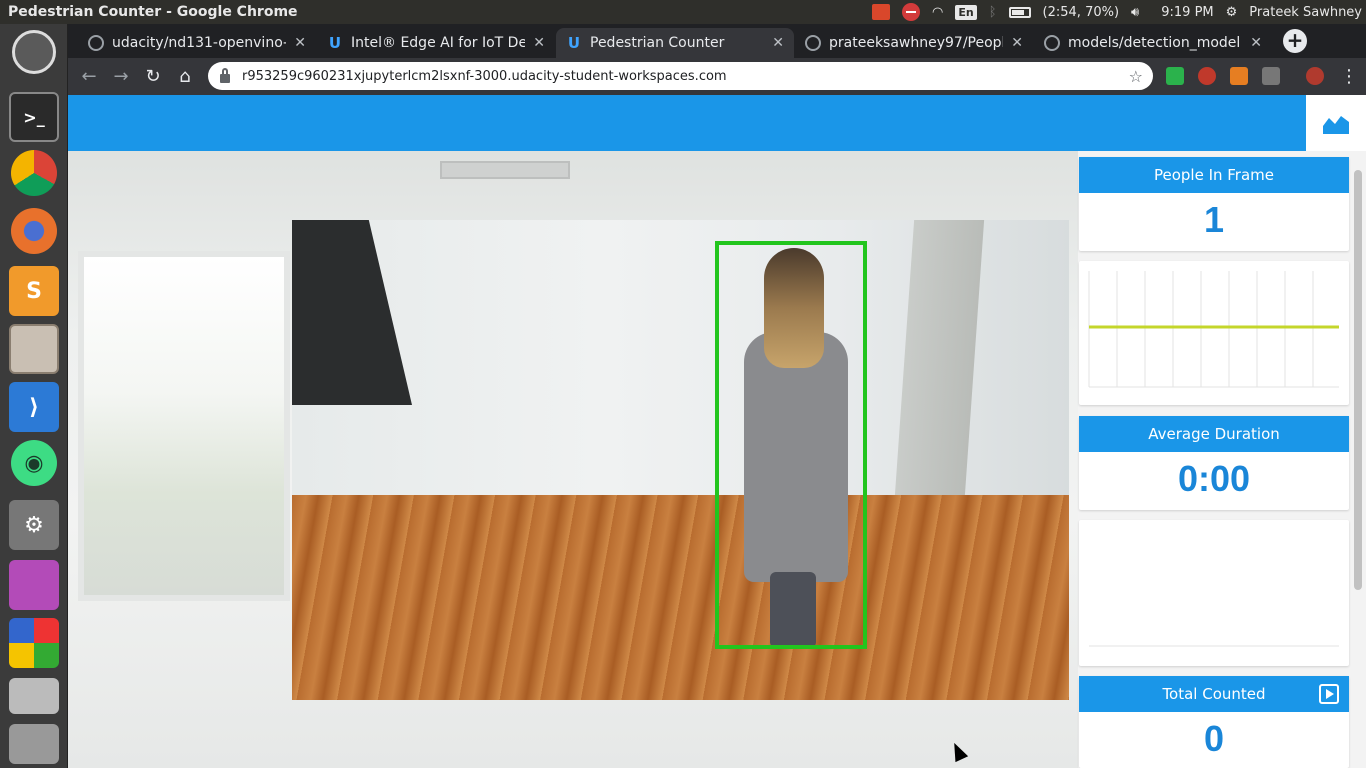 This screenshot has height=768, width=1366. What do you see at coordinates (34, 117) in the screenshot?
I see `terminal-icon: >_` at bounding box center [34, 117].